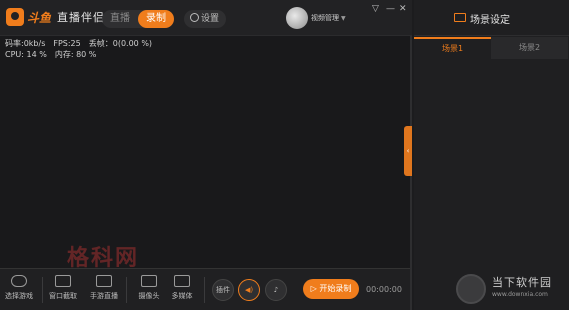 The height and width of the screenshot is (310, 569). What do you see at coordinates (390, 9) in the screenshot?
I see `minimize-button: —` at bounding box center [390, 9].